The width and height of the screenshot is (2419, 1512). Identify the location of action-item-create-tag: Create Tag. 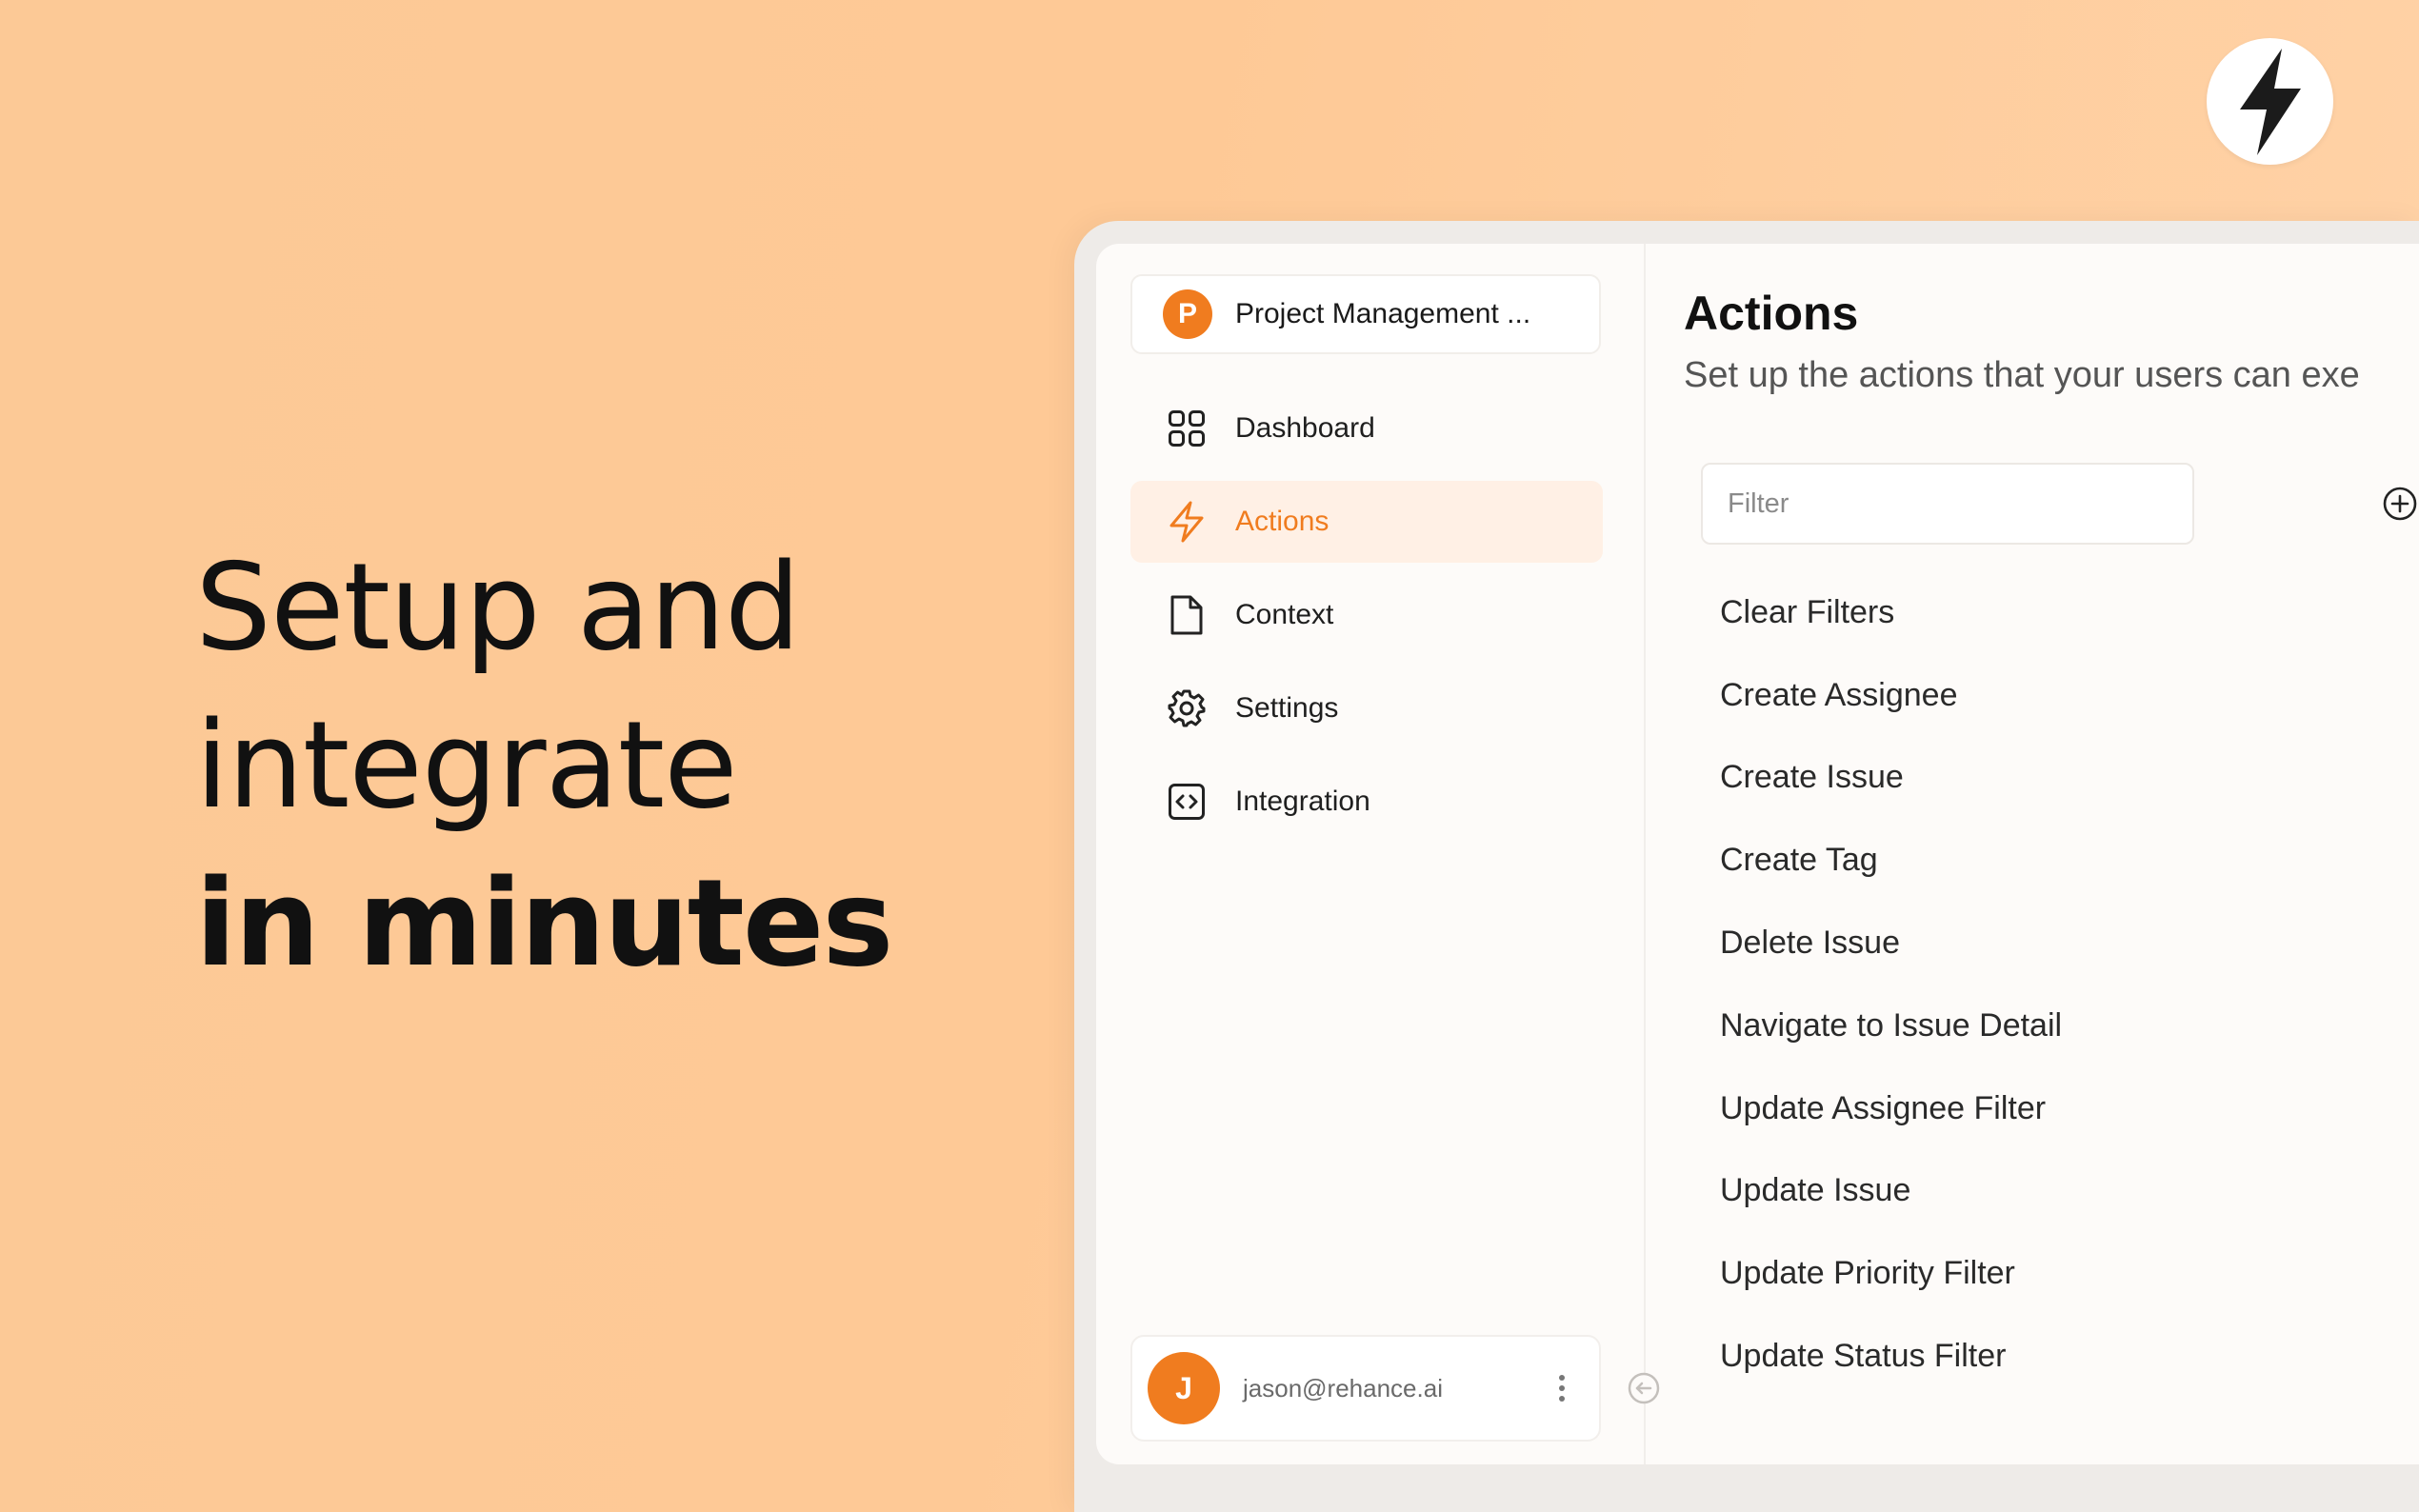
(1891, 860).